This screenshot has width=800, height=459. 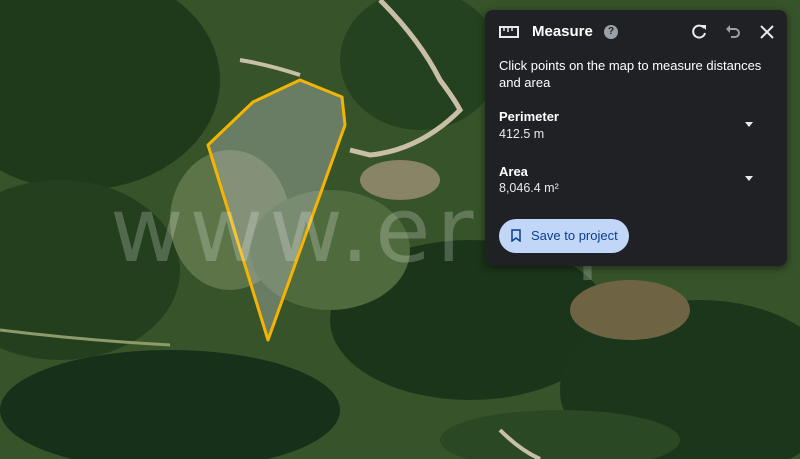 I want to click on close-icon, so click(x=767, y=32).